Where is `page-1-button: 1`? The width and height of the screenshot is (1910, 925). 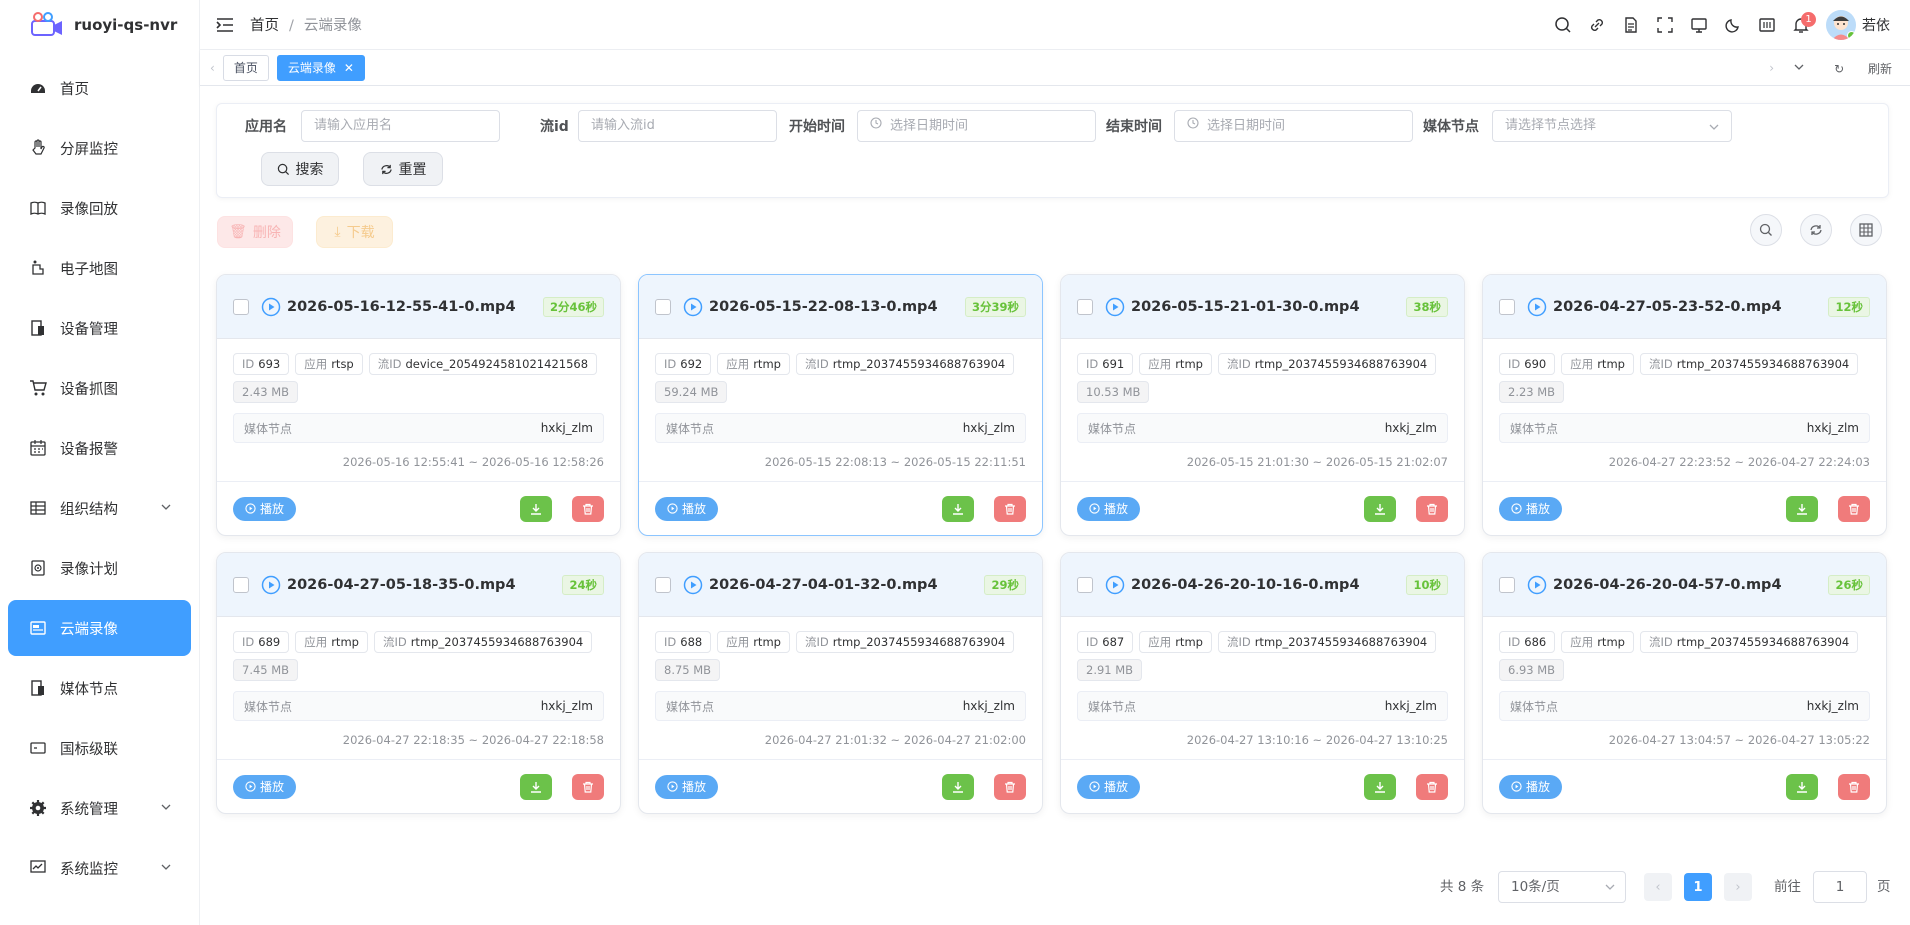 page-1-button: 1 is located at coordinates (1698, 887).